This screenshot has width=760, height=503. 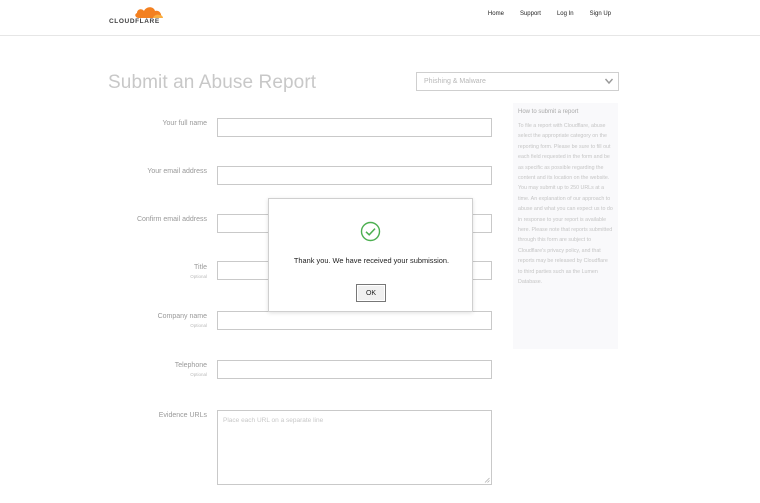 I want to click on check-circle-icon, so click(x=370, y=231).